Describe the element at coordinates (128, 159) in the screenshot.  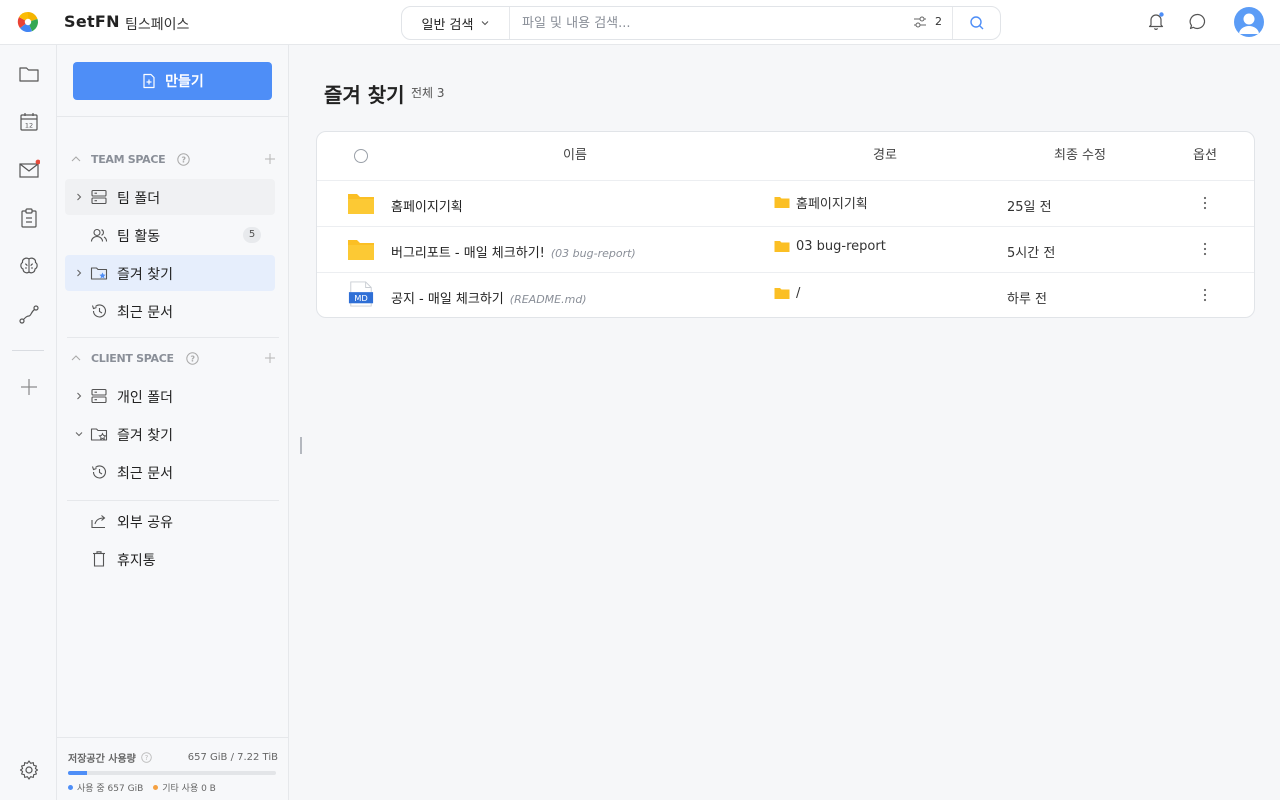
I see `team-space-title: TEAM SPACE` at that location.